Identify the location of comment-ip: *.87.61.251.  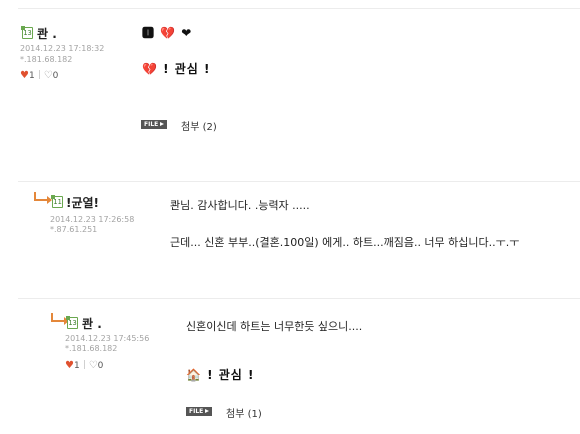
(74, 229).